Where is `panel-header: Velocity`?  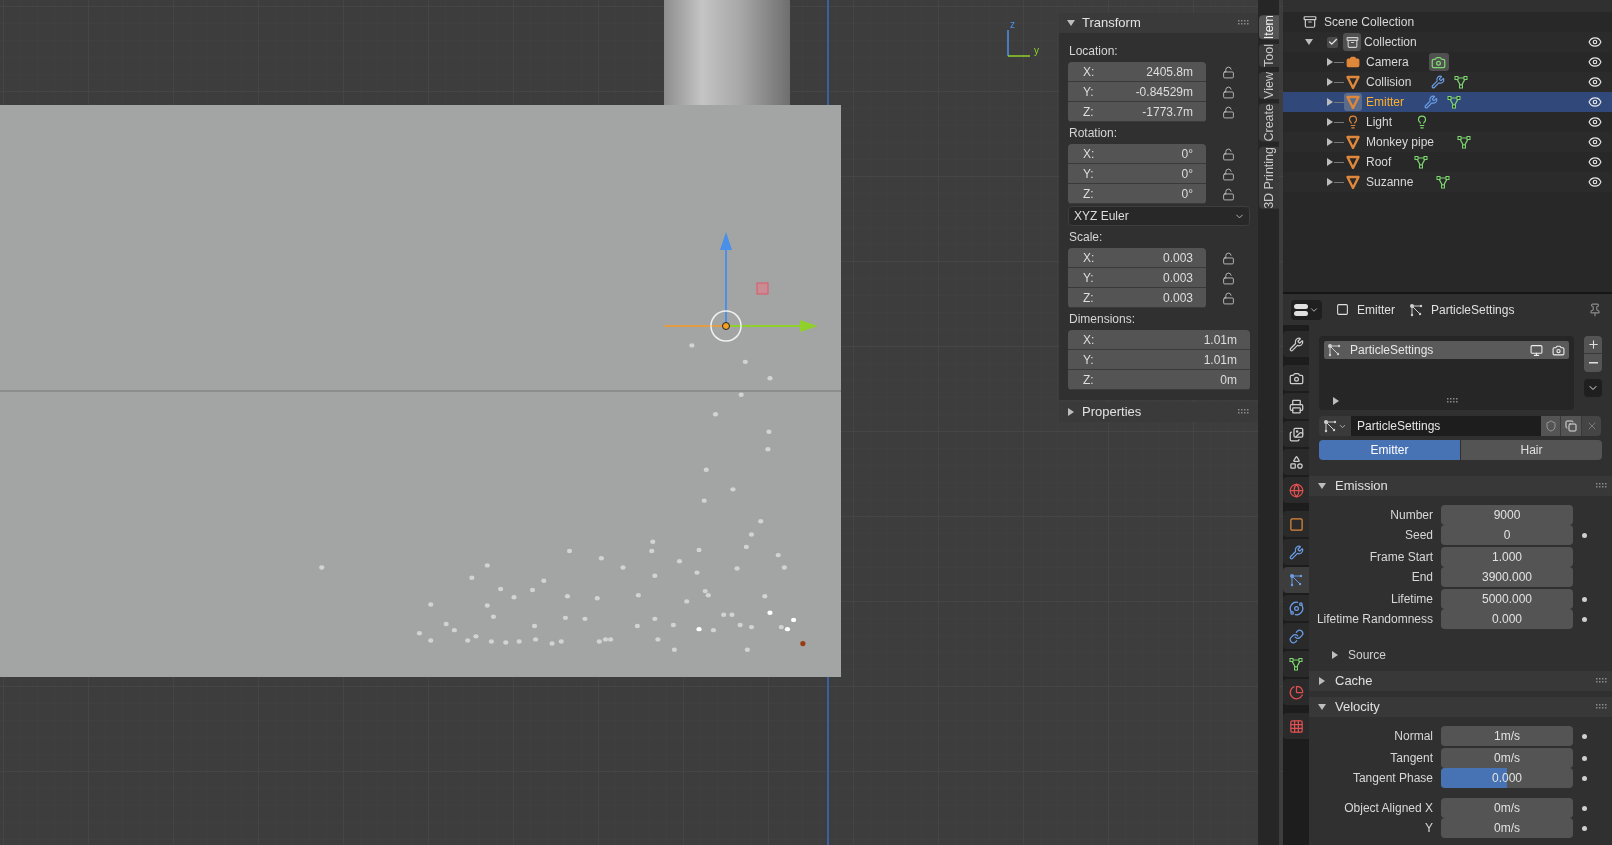
panel-header: Velocity is located at coordinates (1460, 707).